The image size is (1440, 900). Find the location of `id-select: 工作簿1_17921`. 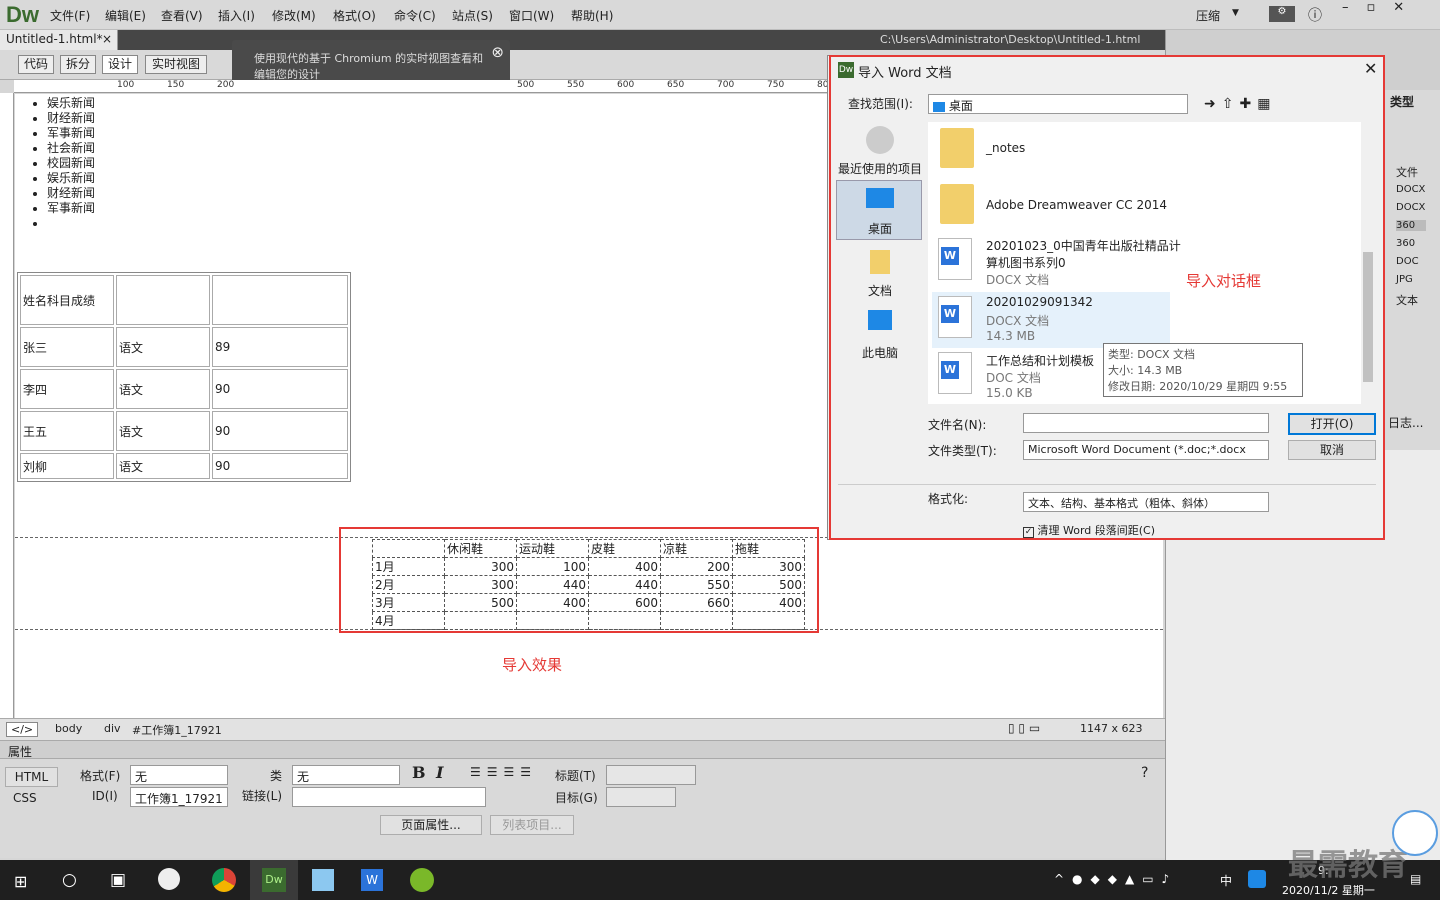

id-select: 工作簿1_17921 is located at coordinates (179, 797).